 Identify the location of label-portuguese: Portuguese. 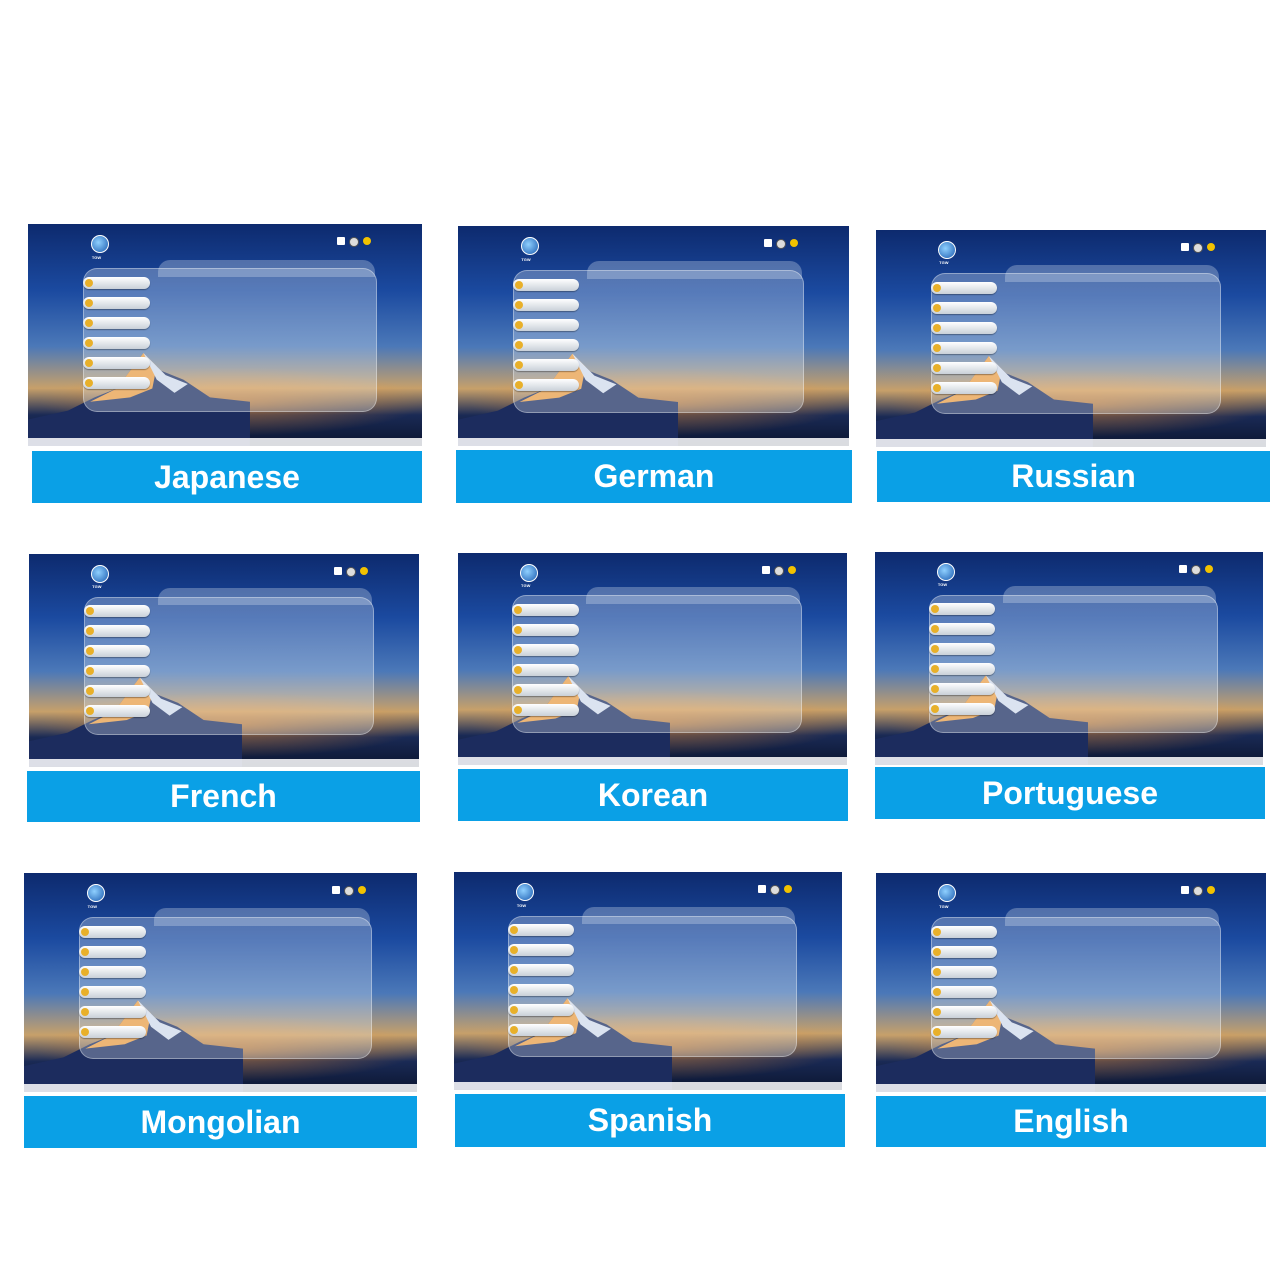
(1070, 793).